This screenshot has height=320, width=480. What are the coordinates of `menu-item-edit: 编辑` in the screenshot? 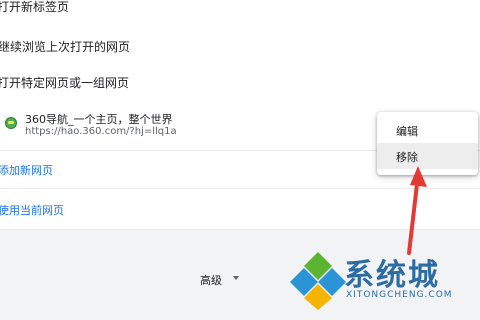 It's located at (427, 130).